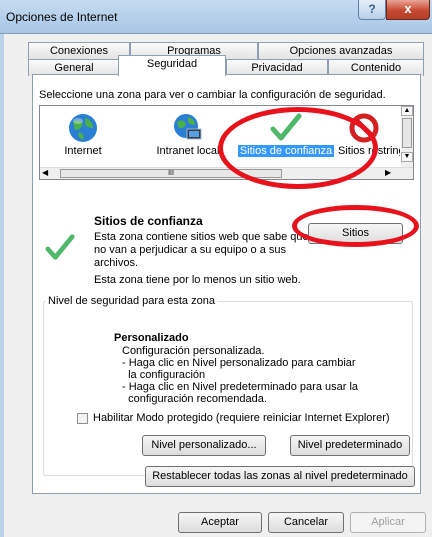  Describe the element at coordinates (151, 338) in the screenshot. I see `security-level-title: Personalizado` at that location.